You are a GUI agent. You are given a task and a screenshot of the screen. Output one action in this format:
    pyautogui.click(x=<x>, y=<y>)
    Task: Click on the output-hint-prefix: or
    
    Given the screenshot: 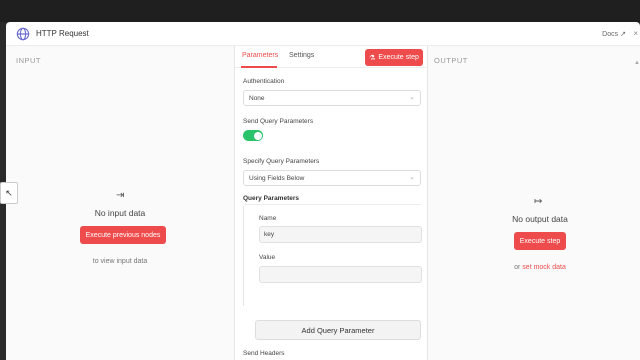 What is the action you would take?
    pyautogui.click(x=517, y=267)
    